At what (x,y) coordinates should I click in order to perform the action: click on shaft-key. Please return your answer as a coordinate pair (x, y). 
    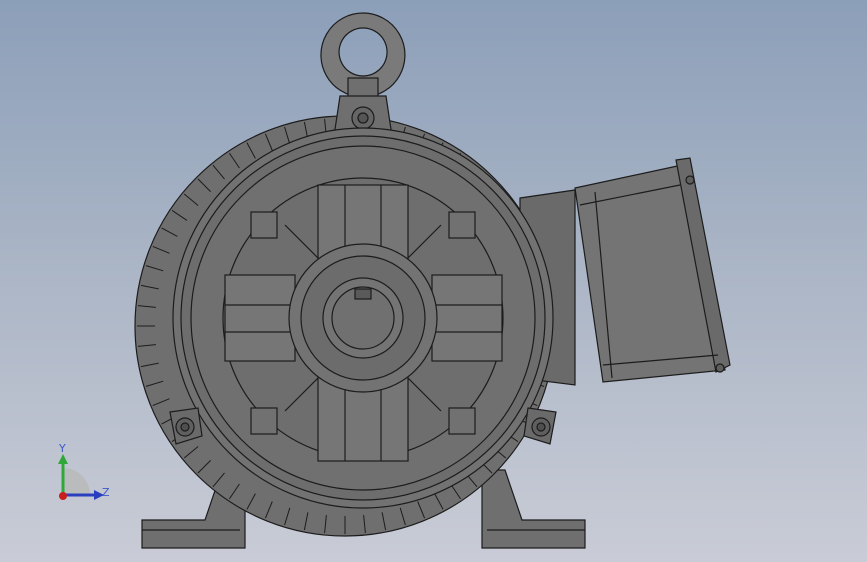
    Looking at the image, I should click on (363, 294).